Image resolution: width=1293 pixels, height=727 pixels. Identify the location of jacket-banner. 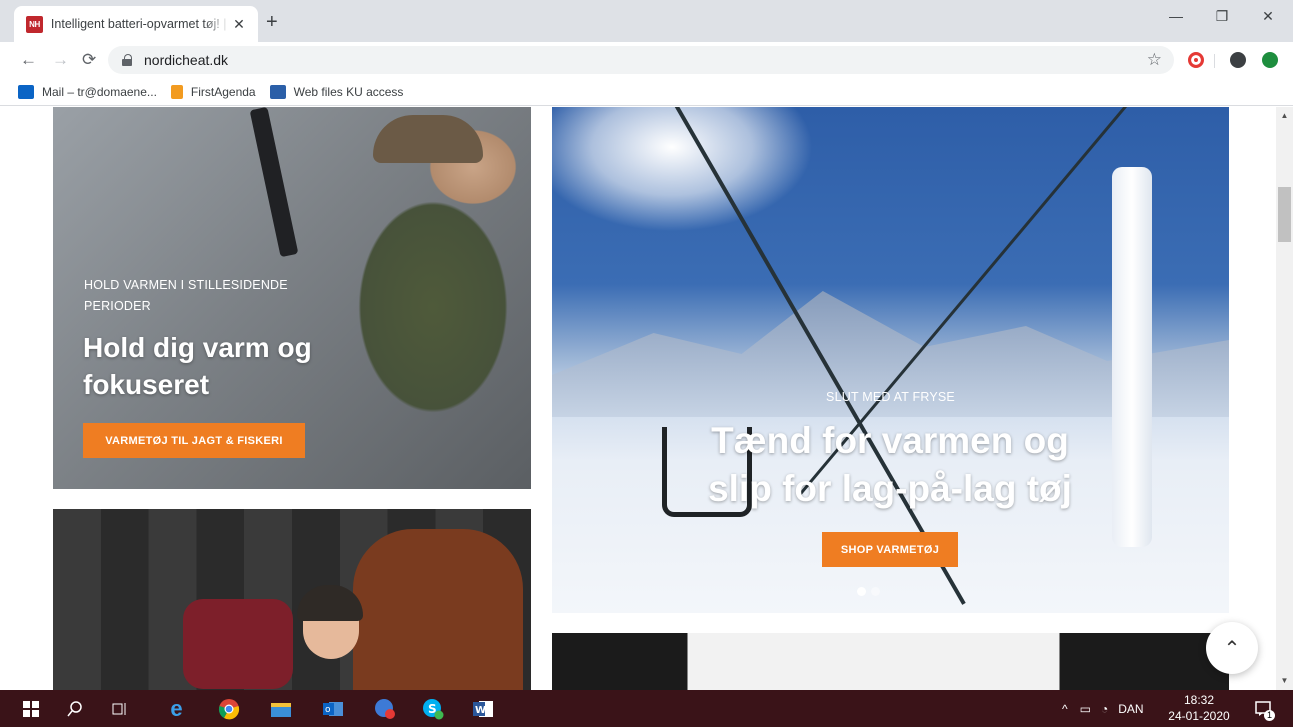
(890, 661).